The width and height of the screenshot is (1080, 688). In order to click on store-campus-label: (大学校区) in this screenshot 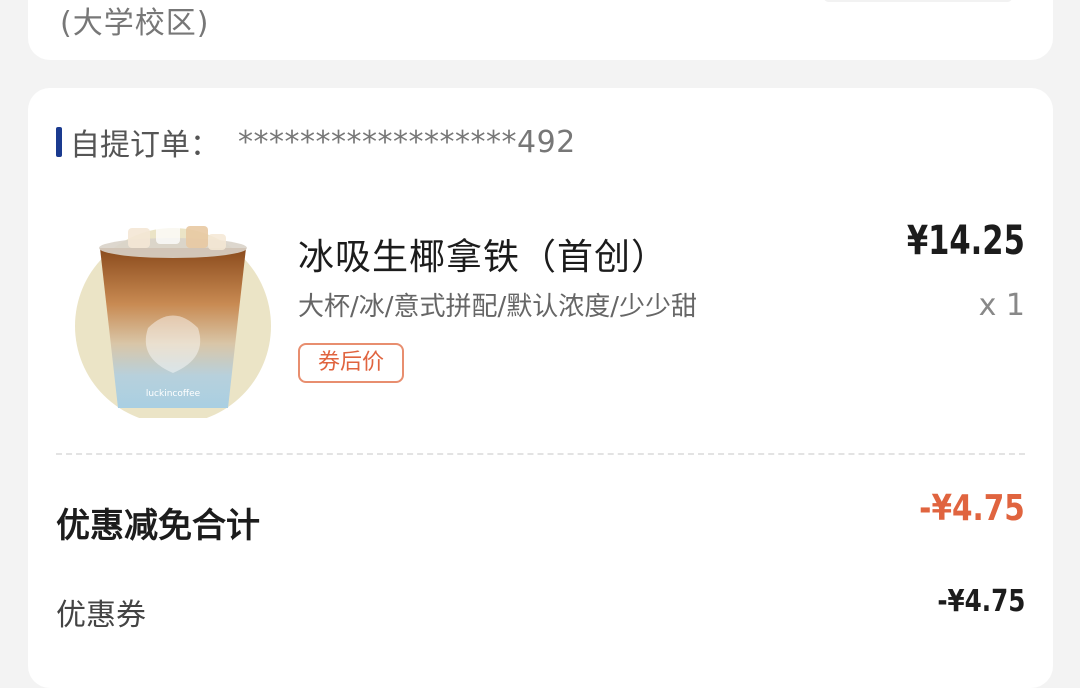, I will do `click(135, 23)`.